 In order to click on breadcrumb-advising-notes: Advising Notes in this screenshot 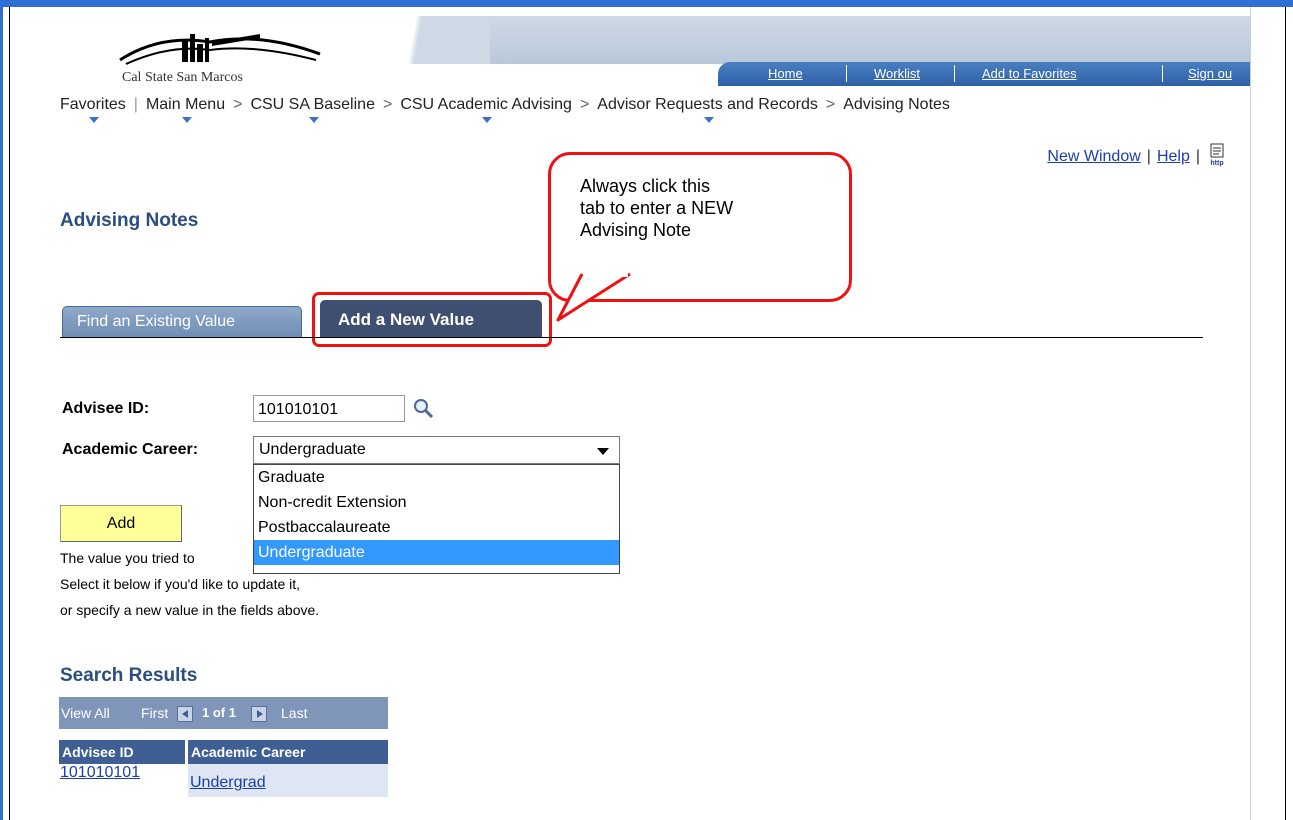, I will do `click(896, 104)`.